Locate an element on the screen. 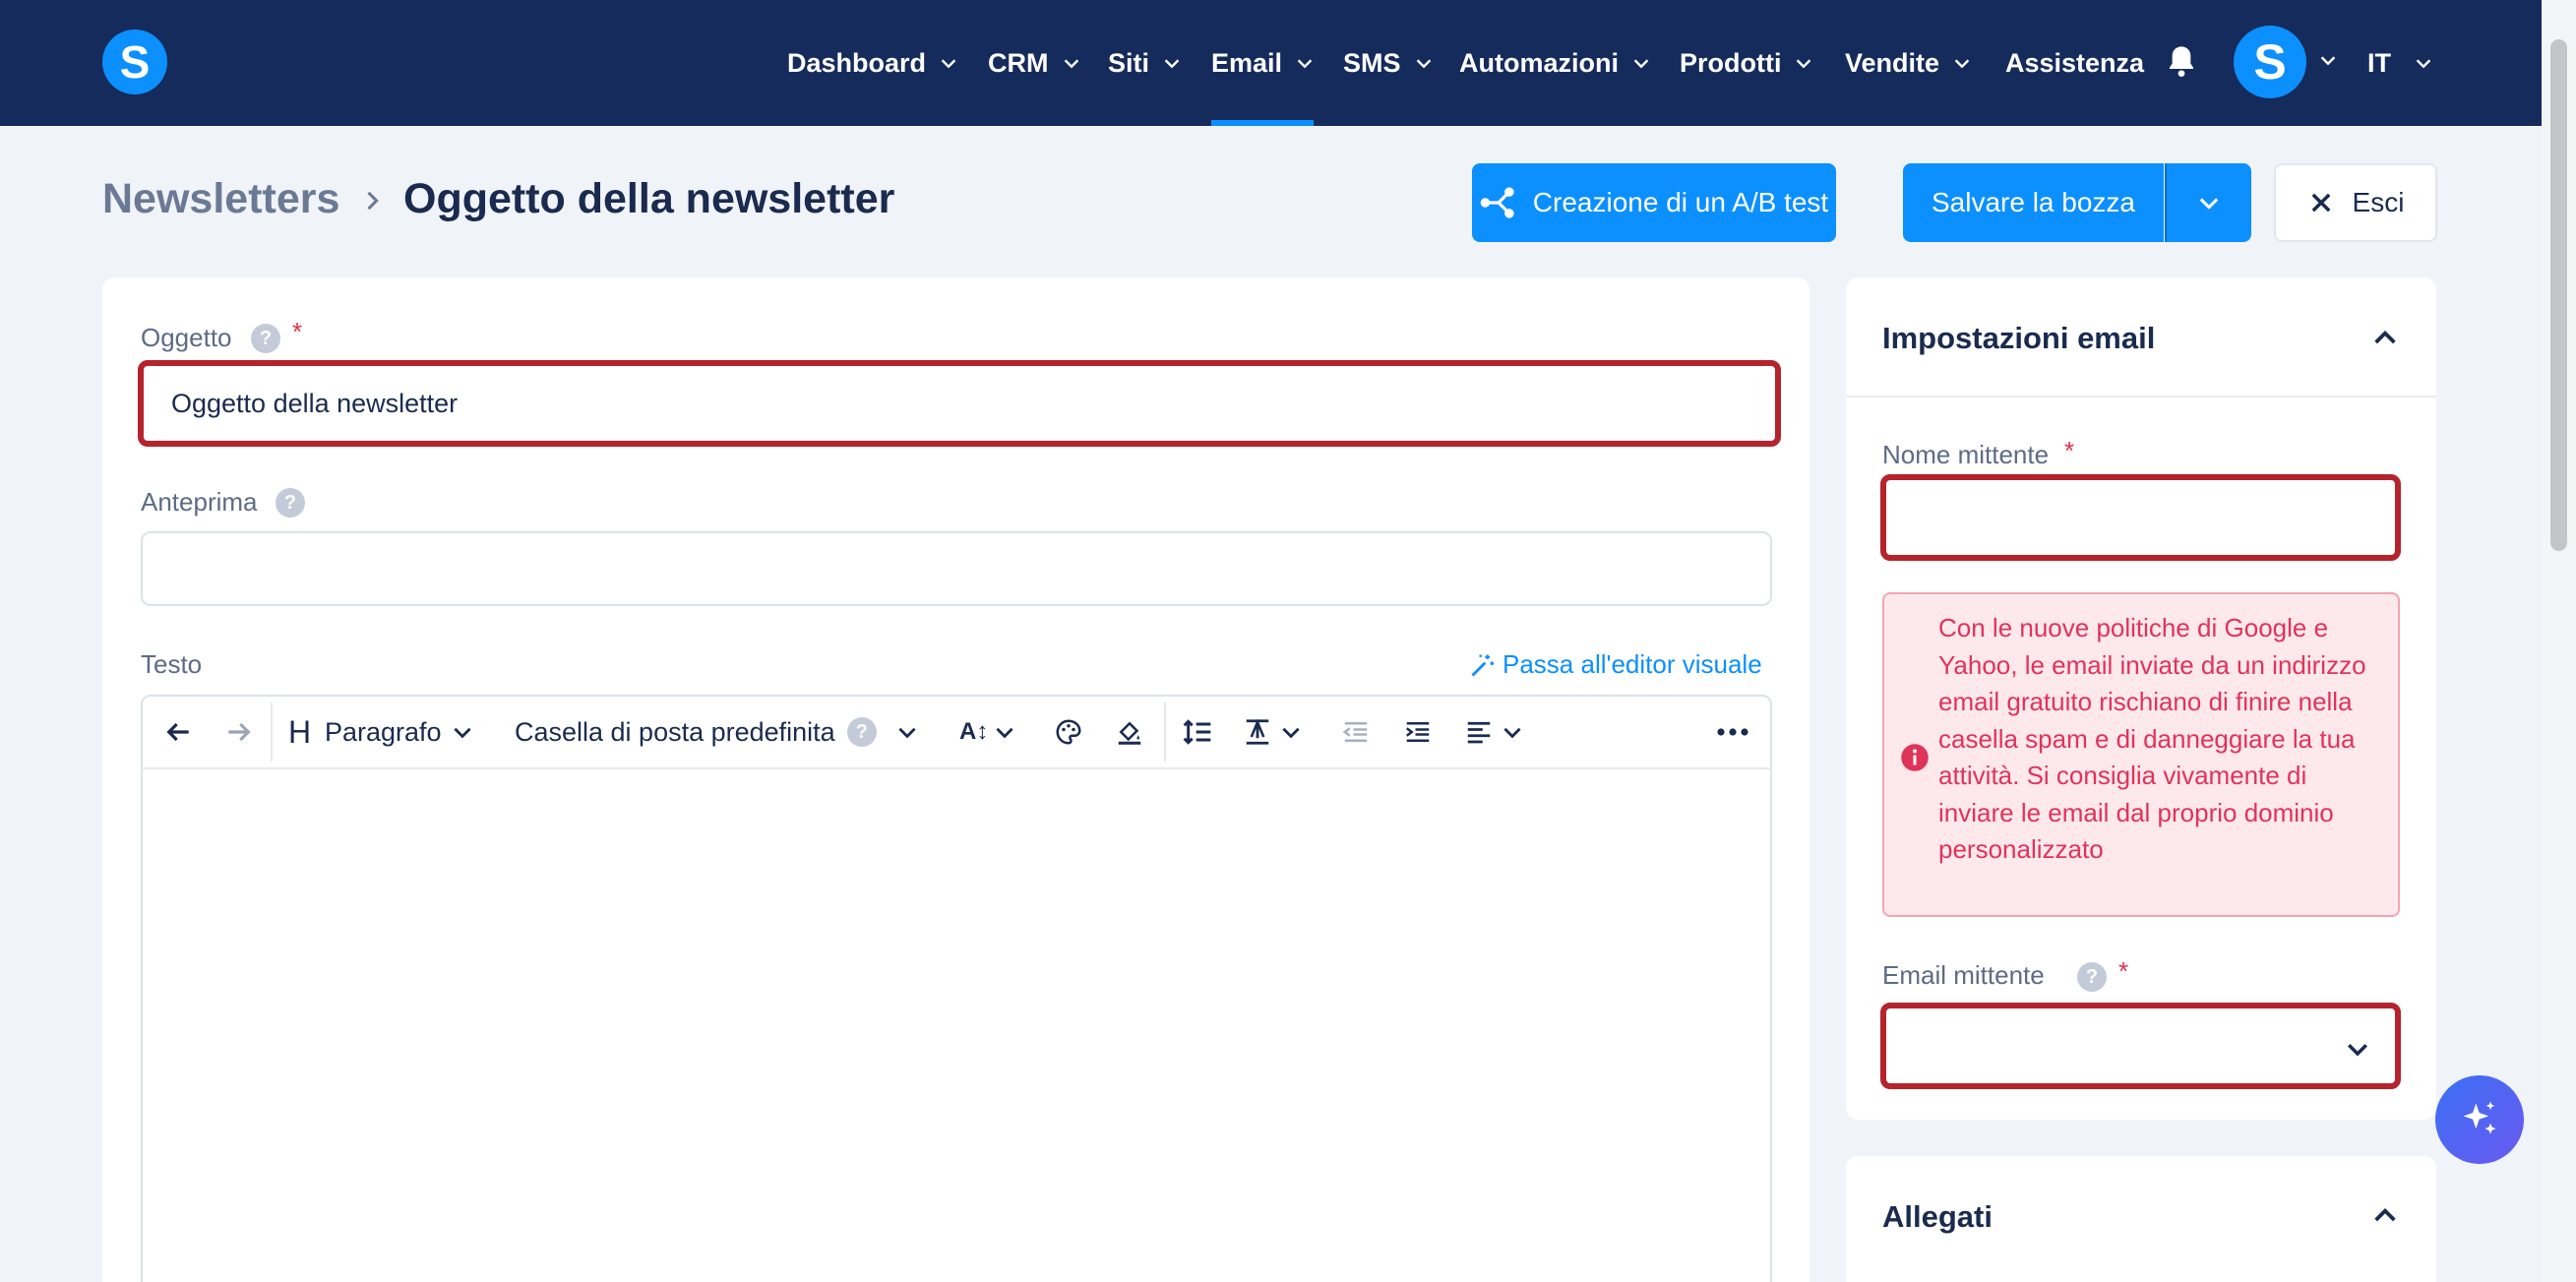  nav-item-prodotti: Prodotti is located at coordinates (1747, 63).